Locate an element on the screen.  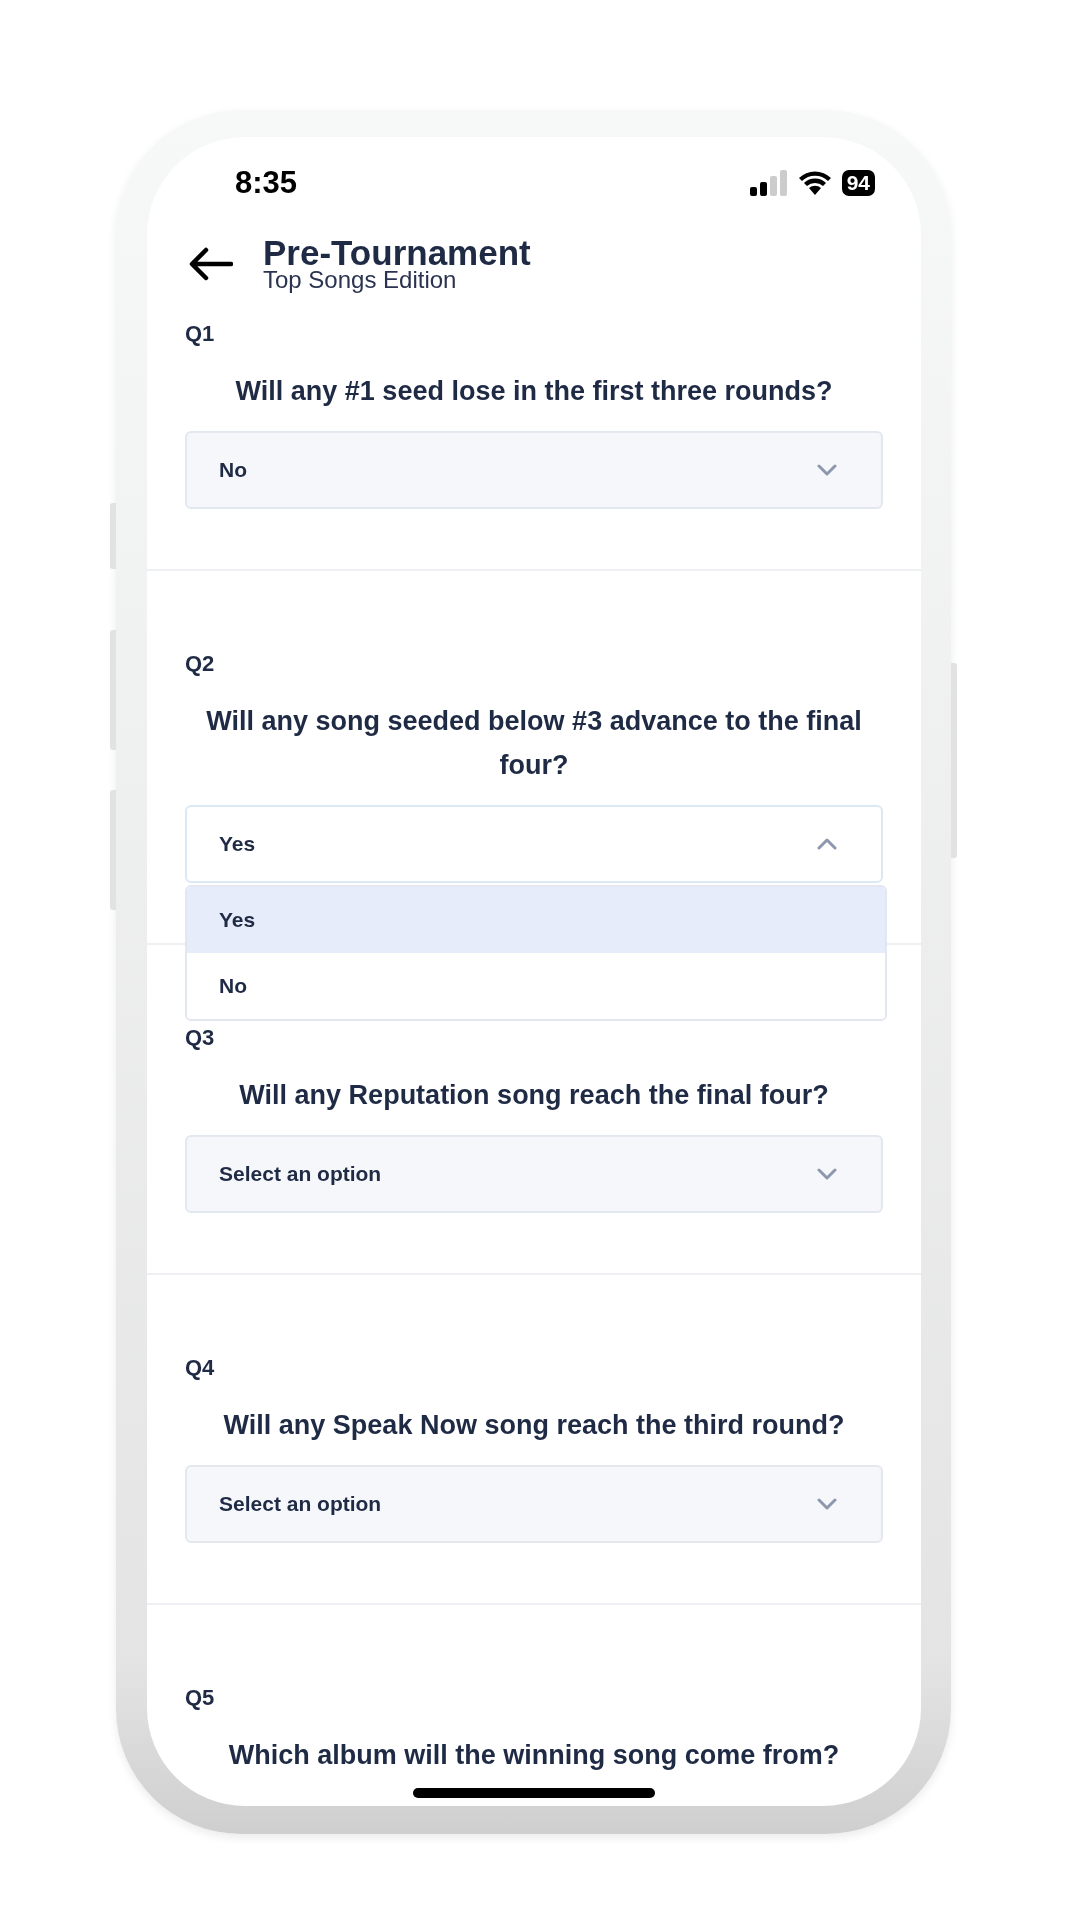
wifi-icon is located at coordinates (814, 183).